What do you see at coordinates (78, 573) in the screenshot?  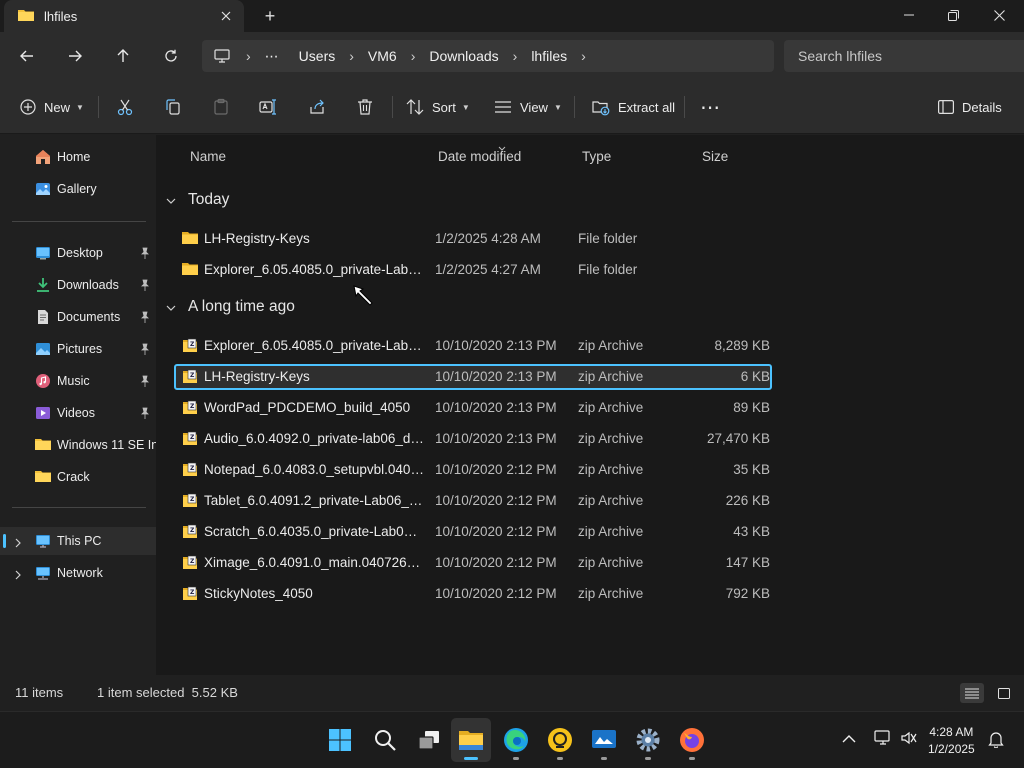 I see `sidebar-item-network: Network` at bounding box center [78, 573].